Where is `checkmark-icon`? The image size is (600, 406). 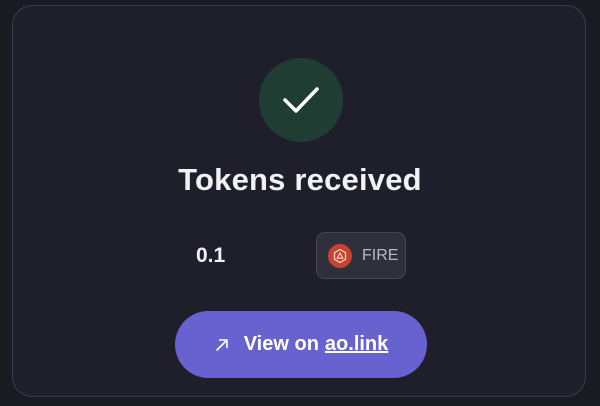
checkmark-icon is located at coordinates (301, 100).